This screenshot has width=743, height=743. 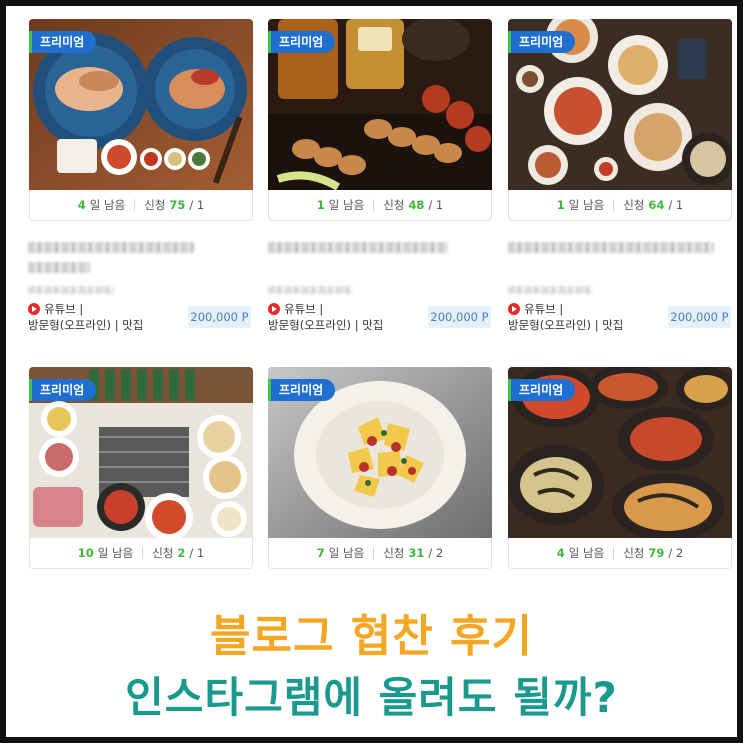 I want to click on campaign-photo-table-spread: 프리미엄, so click(x=620, y=104).